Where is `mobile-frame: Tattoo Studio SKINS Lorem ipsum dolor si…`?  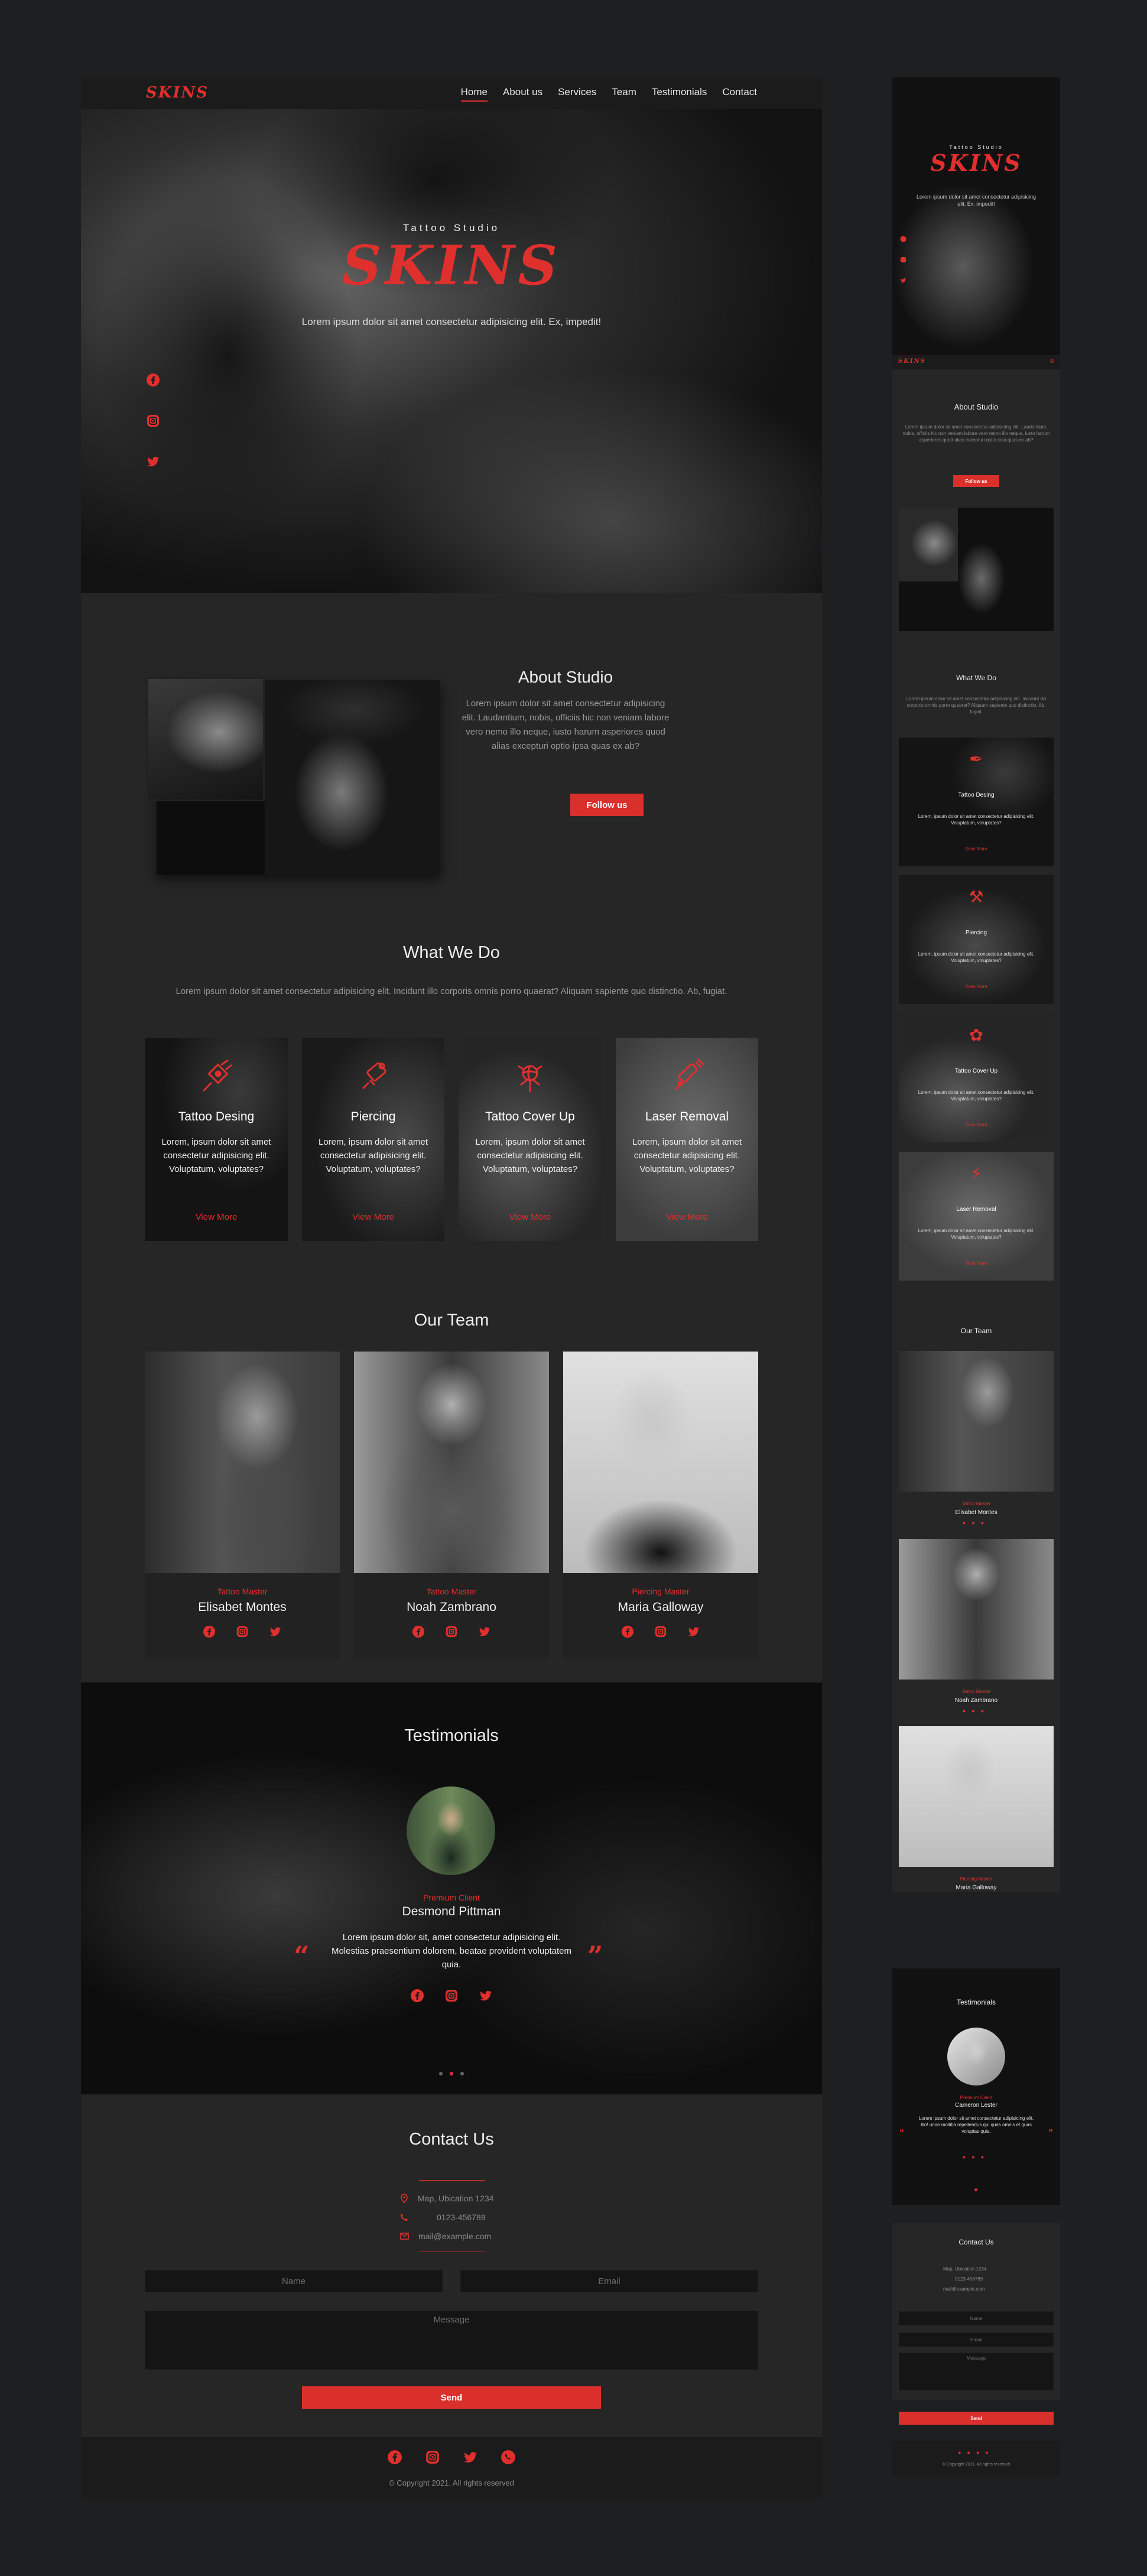
mobile-frame: Tattoo Studio SKINS Lorem ipsum dolor si… is located at coordinates (976, 1277).